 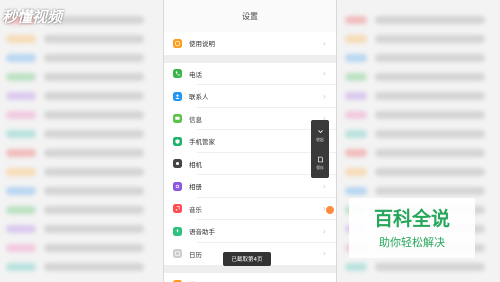 What do you see at coordinates (411, 219) in the screenshot?
I see `watermark-brand: 百科全说` at bounding box center [411, 219].